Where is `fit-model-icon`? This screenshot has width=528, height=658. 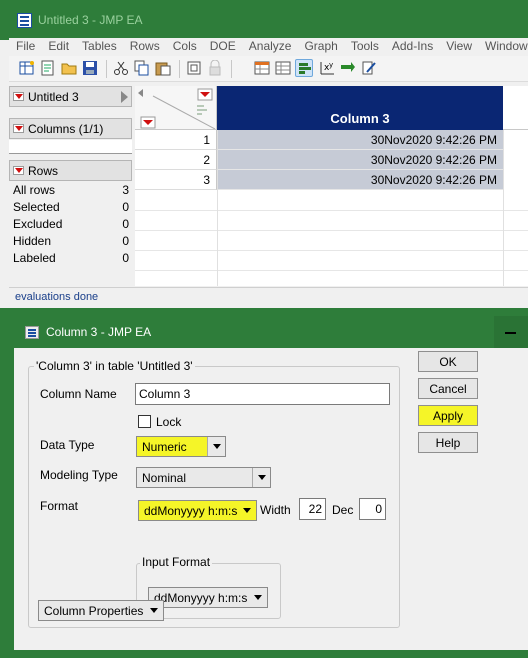
fit-model-icon is located at coordinates (348, 68).